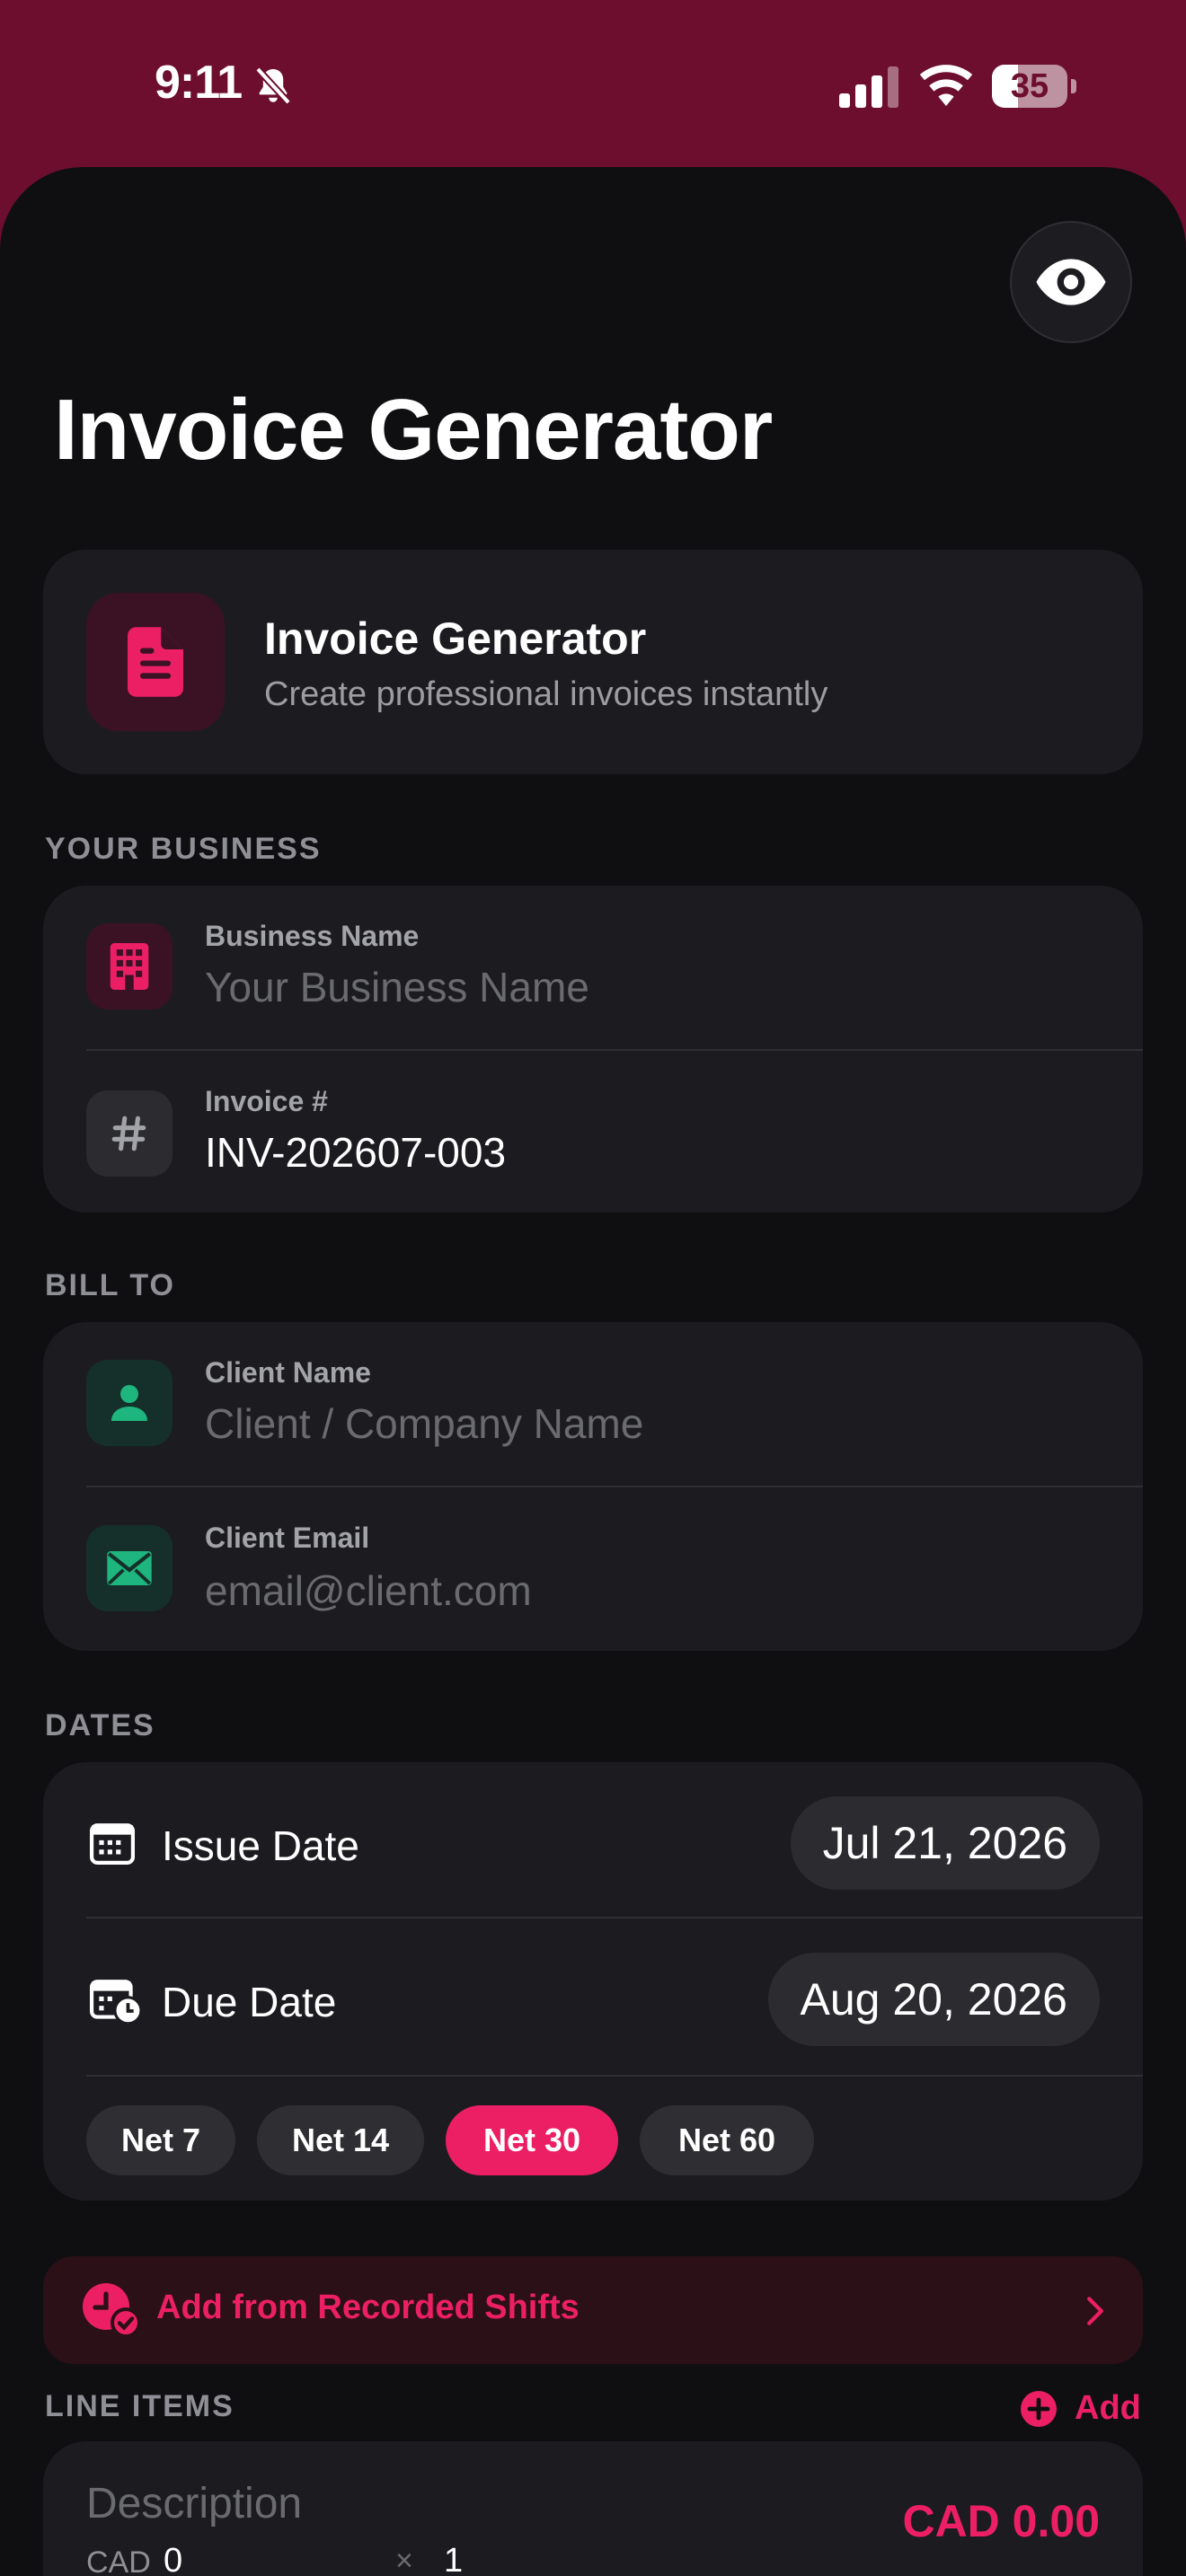 This screenshot has width=1186, height=2576. I want to click on add-line-item-button: Add, so click(1081, 2408).